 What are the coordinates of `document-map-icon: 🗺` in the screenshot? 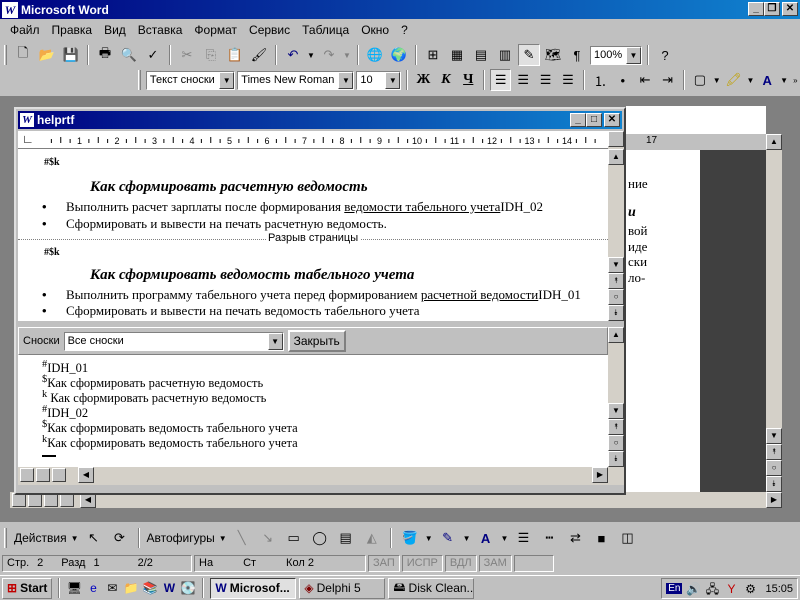 It's located at (553, 55).